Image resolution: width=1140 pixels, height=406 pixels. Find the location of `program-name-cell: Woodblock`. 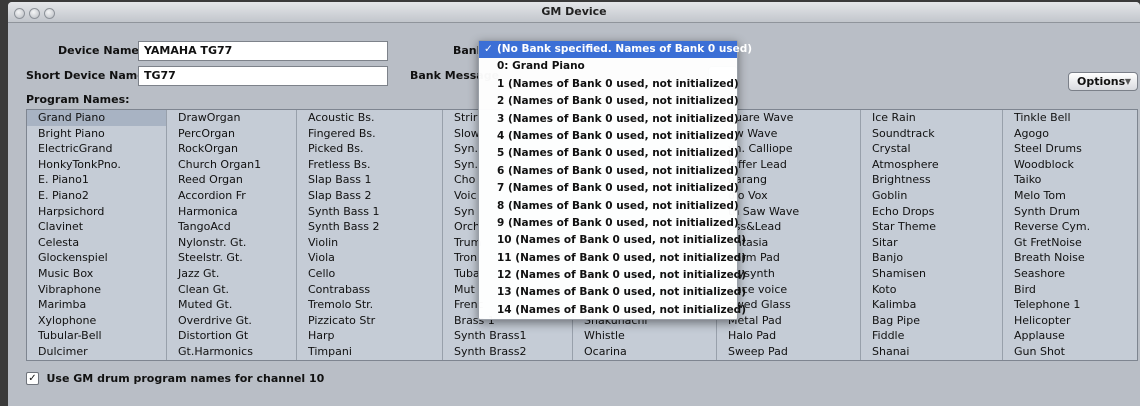

program-name-cell: Woodblock is located at coordinates (1070, 165).